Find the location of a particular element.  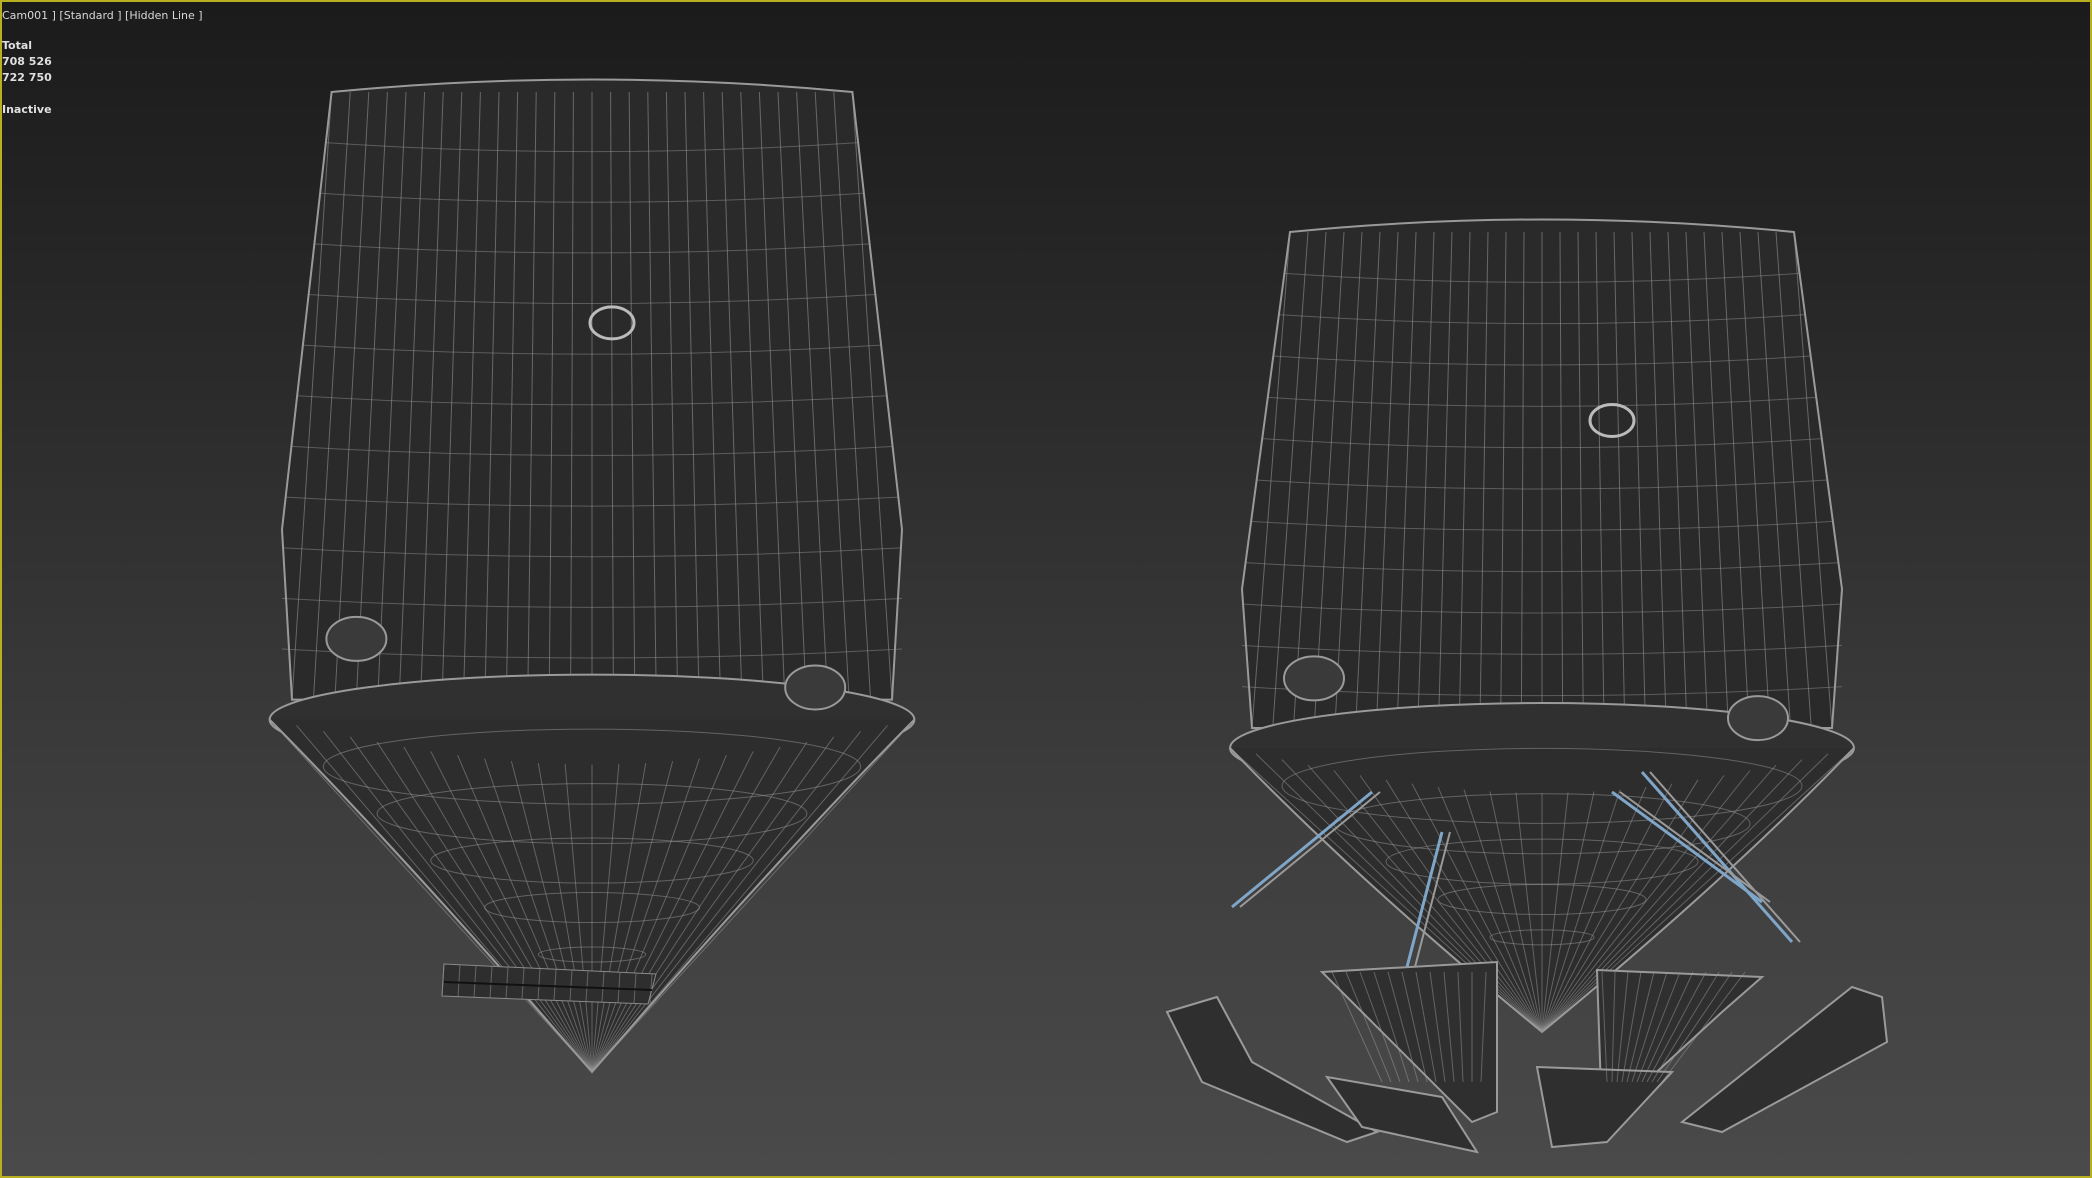

stats-title: Total is located at coordinates (17, 45).